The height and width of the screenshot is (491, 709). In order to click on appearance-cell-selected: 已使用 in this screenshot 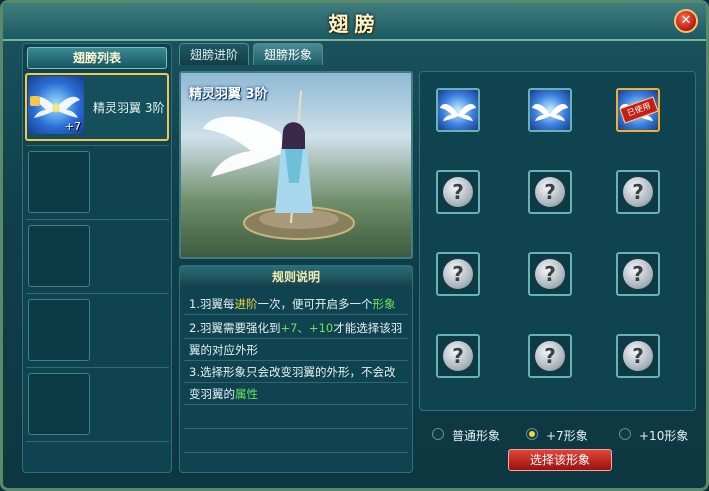, I will do `click(638, 110)`.